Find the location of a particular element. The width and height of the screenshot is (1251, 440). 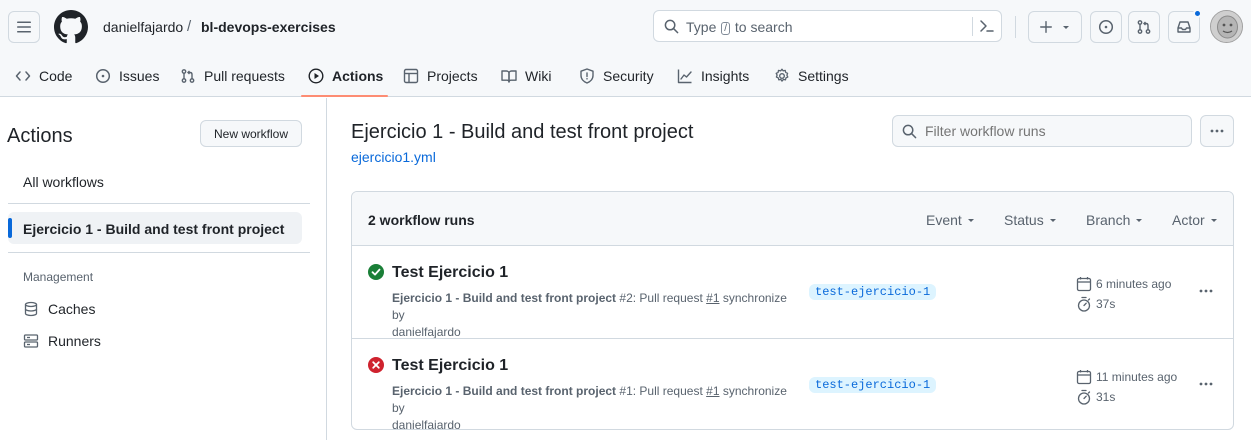

sidebar-item-runners-label: Runners is located at coordinates (74, 341).